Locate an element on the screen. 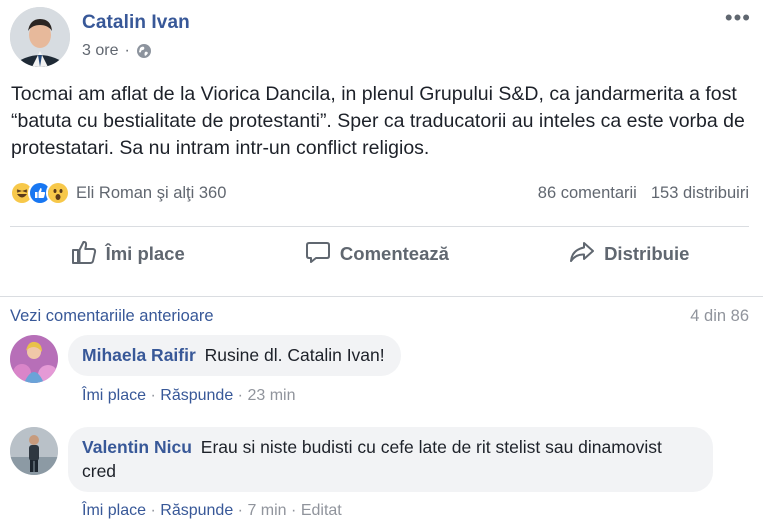 This screenshot has height=526, width=763. post-action-bar: Îmi place Comentează Distribuie is located at coordinates (379, 254).